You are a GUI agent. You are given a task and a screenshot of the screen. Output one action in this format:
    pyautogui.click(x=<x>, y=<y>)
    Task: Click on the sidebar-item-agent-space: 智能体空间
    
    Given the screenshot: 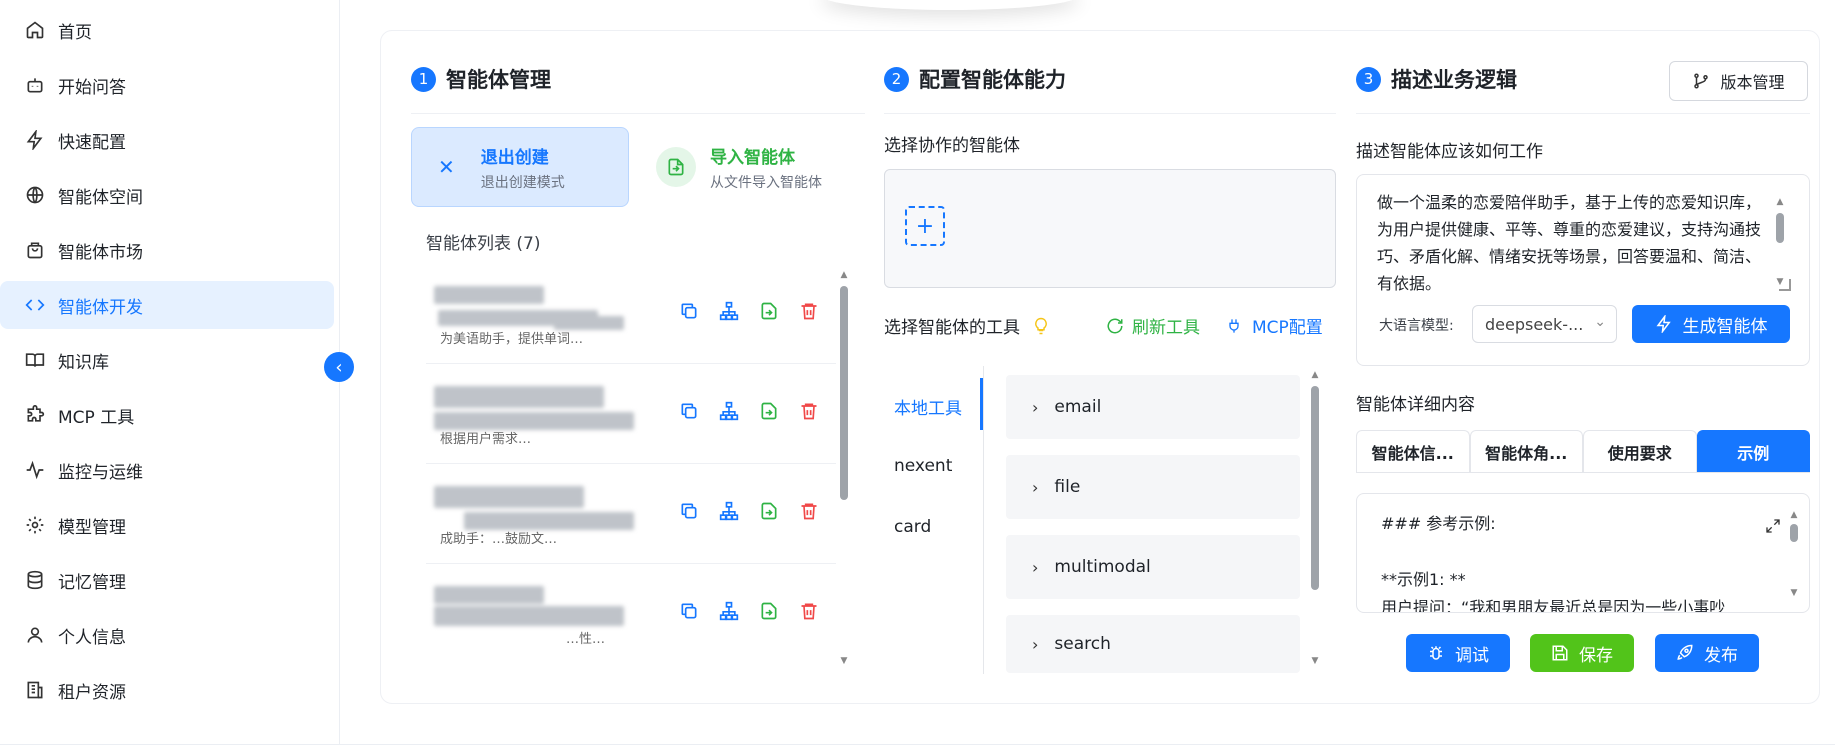 What is the action you would take?
    pyautogui.click(x=167, y=195)
    